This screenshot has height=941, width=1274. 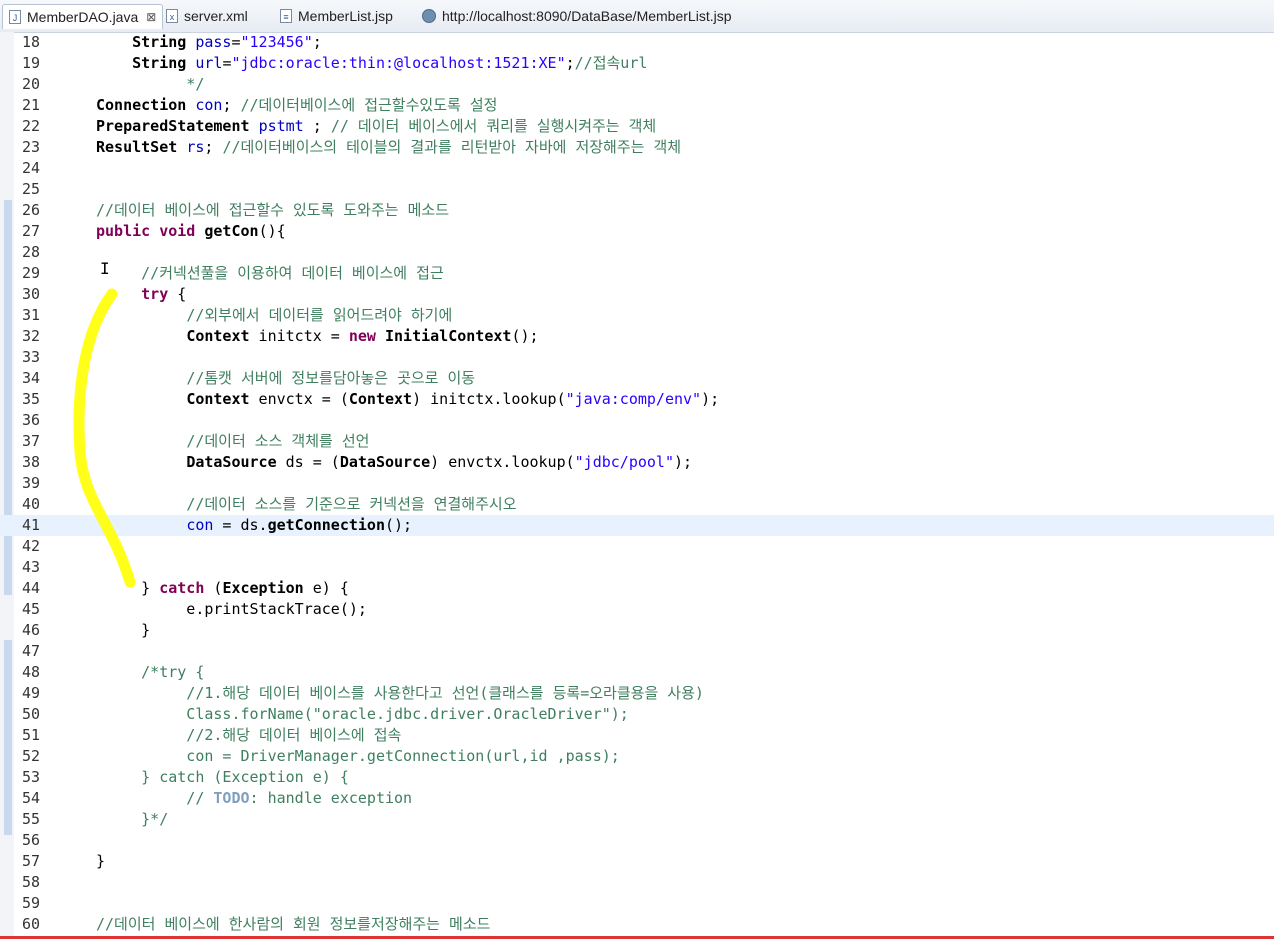 I want to click on code-line: 57}, so click(x=64, y=861).